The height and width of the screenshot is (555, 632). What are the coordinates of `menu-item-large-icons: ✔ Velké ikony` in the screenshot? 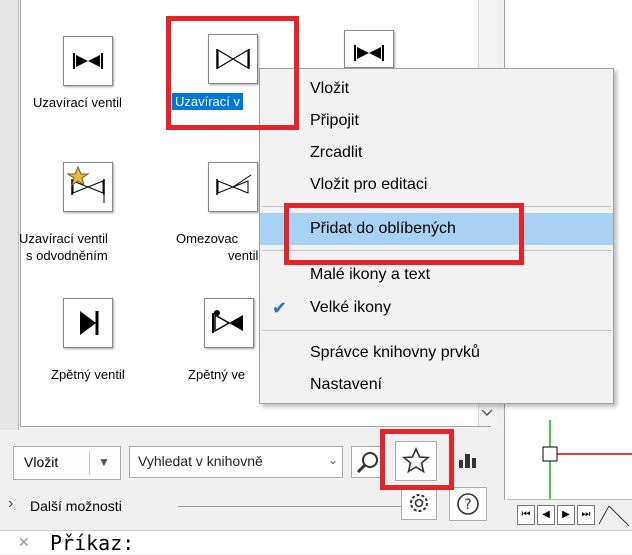 It's located at (436, 308).